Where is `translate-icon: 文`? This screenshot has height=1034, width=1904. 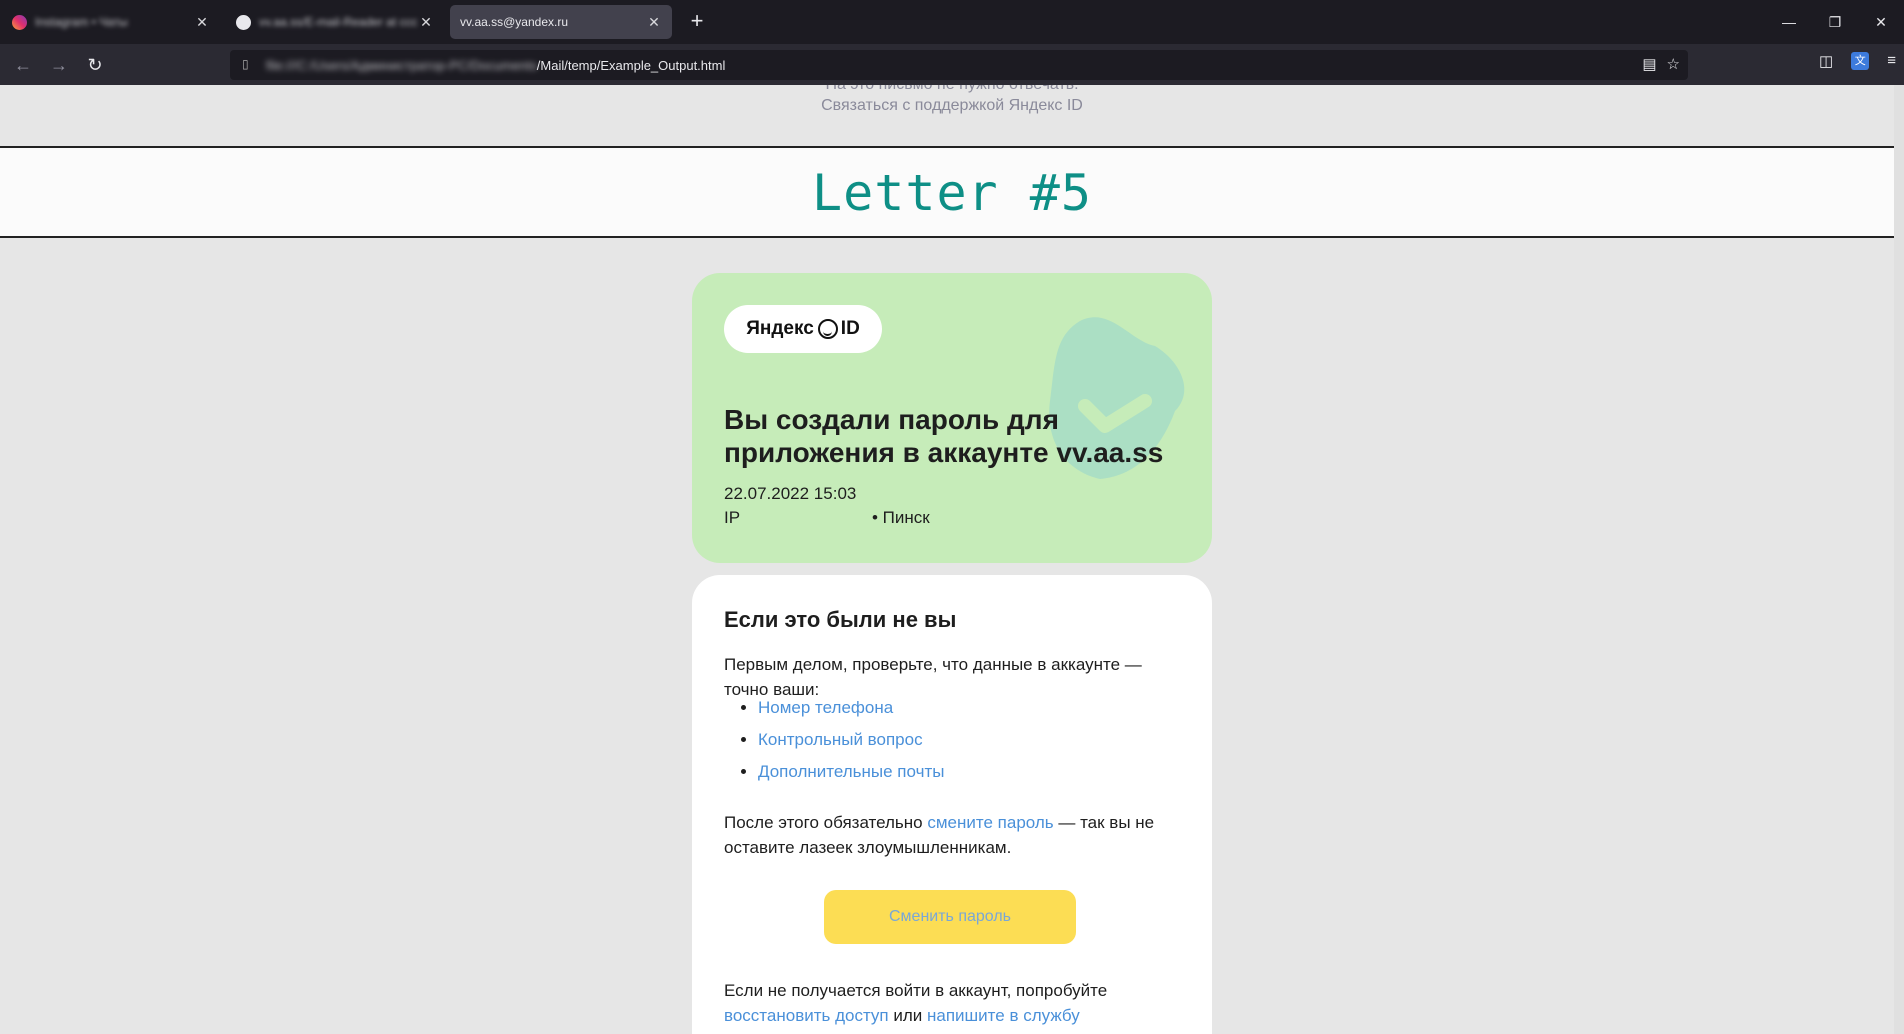
translate-icon: 文 is located at coordinates (1860, 61).